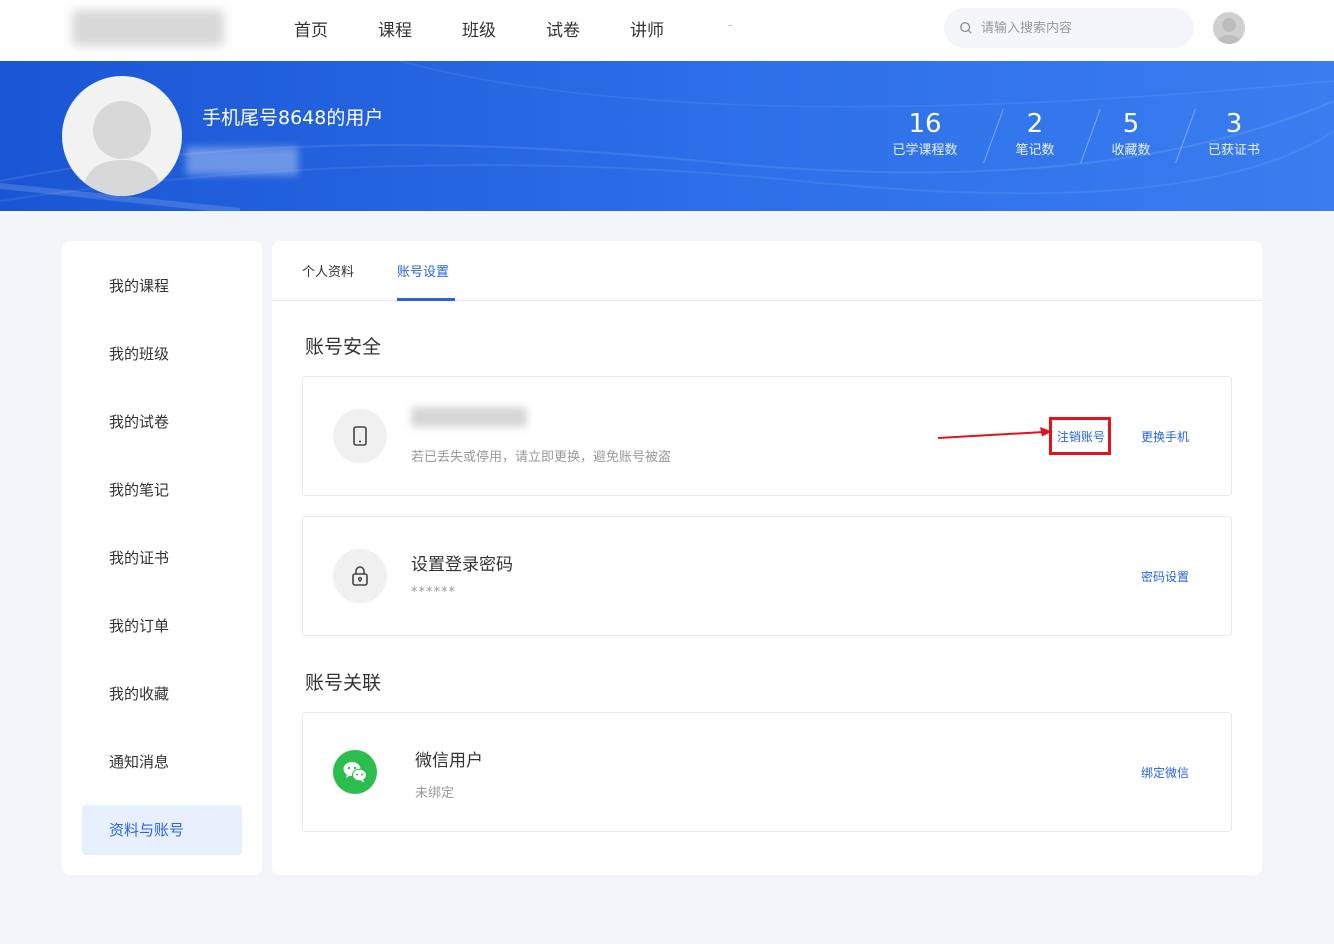  I want to click on sidebar-item-my-courses: 我的课程, so click(162, 286).